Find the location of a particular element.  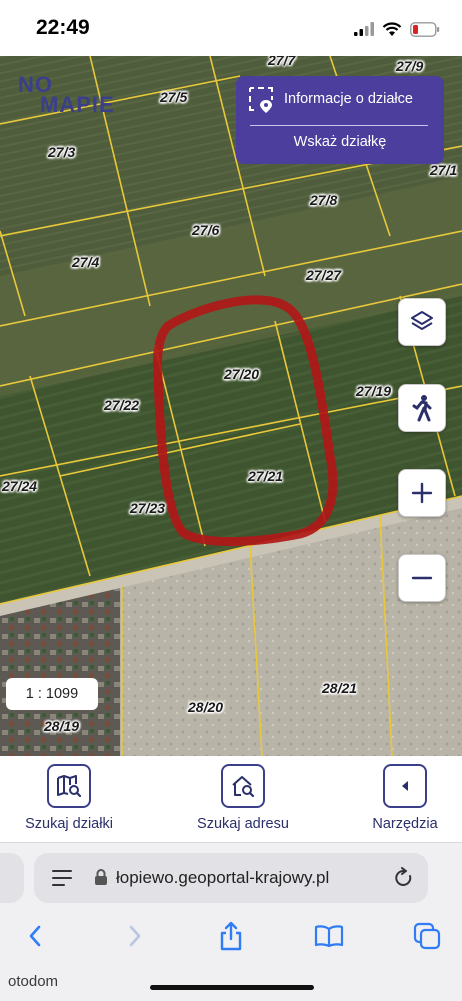

url-text: łopiewo.geoportal-krajowy.pl is located at coordinates (222, 878).